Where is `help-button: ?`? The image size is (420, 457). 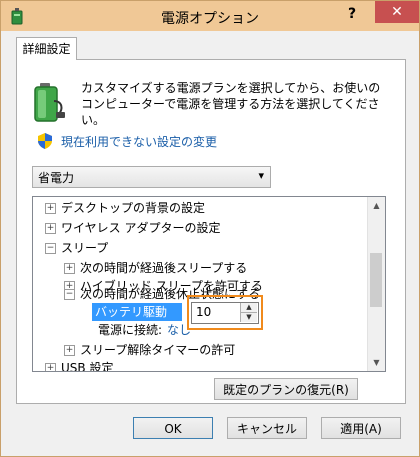 help-button: ? is located at coordinates (352, 14).